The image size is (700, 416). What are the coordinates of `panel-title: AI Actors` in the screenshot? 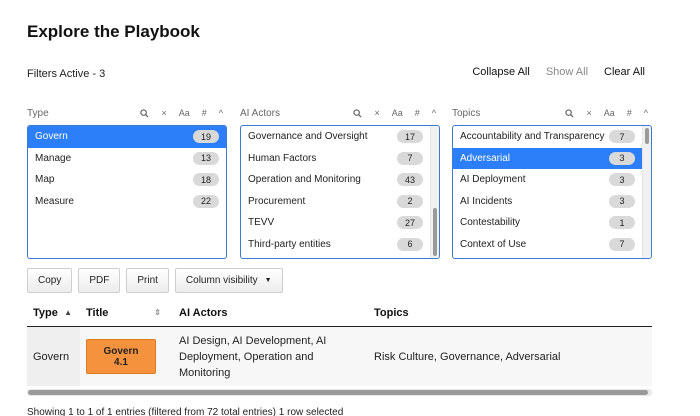 It's located at (260, 113).